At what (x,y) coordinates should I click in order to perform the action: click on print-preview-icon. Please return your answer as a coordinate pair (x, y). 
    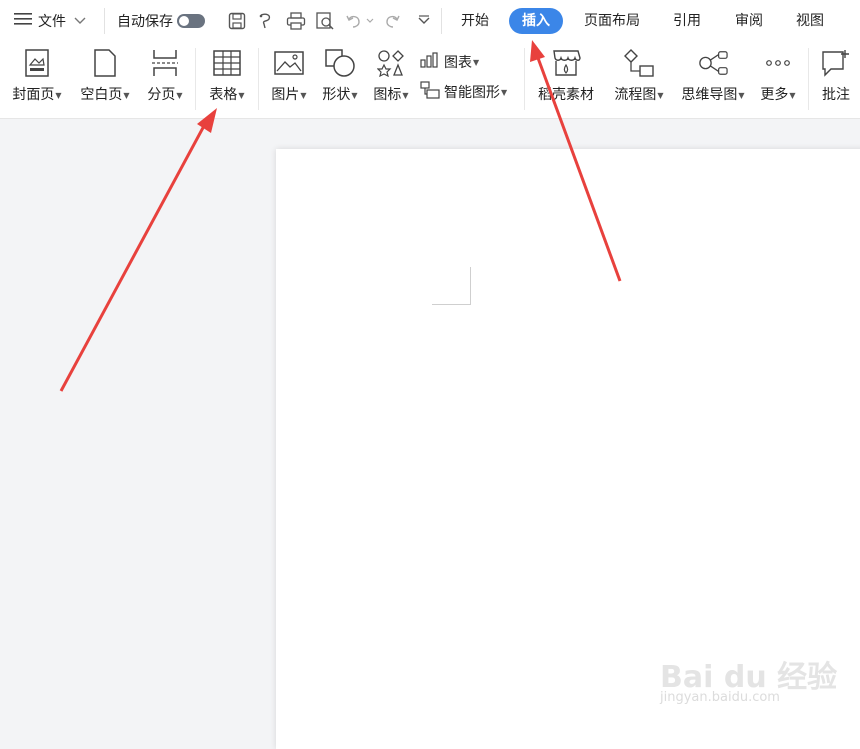
    Looking at the image, I should click on (325, 21).